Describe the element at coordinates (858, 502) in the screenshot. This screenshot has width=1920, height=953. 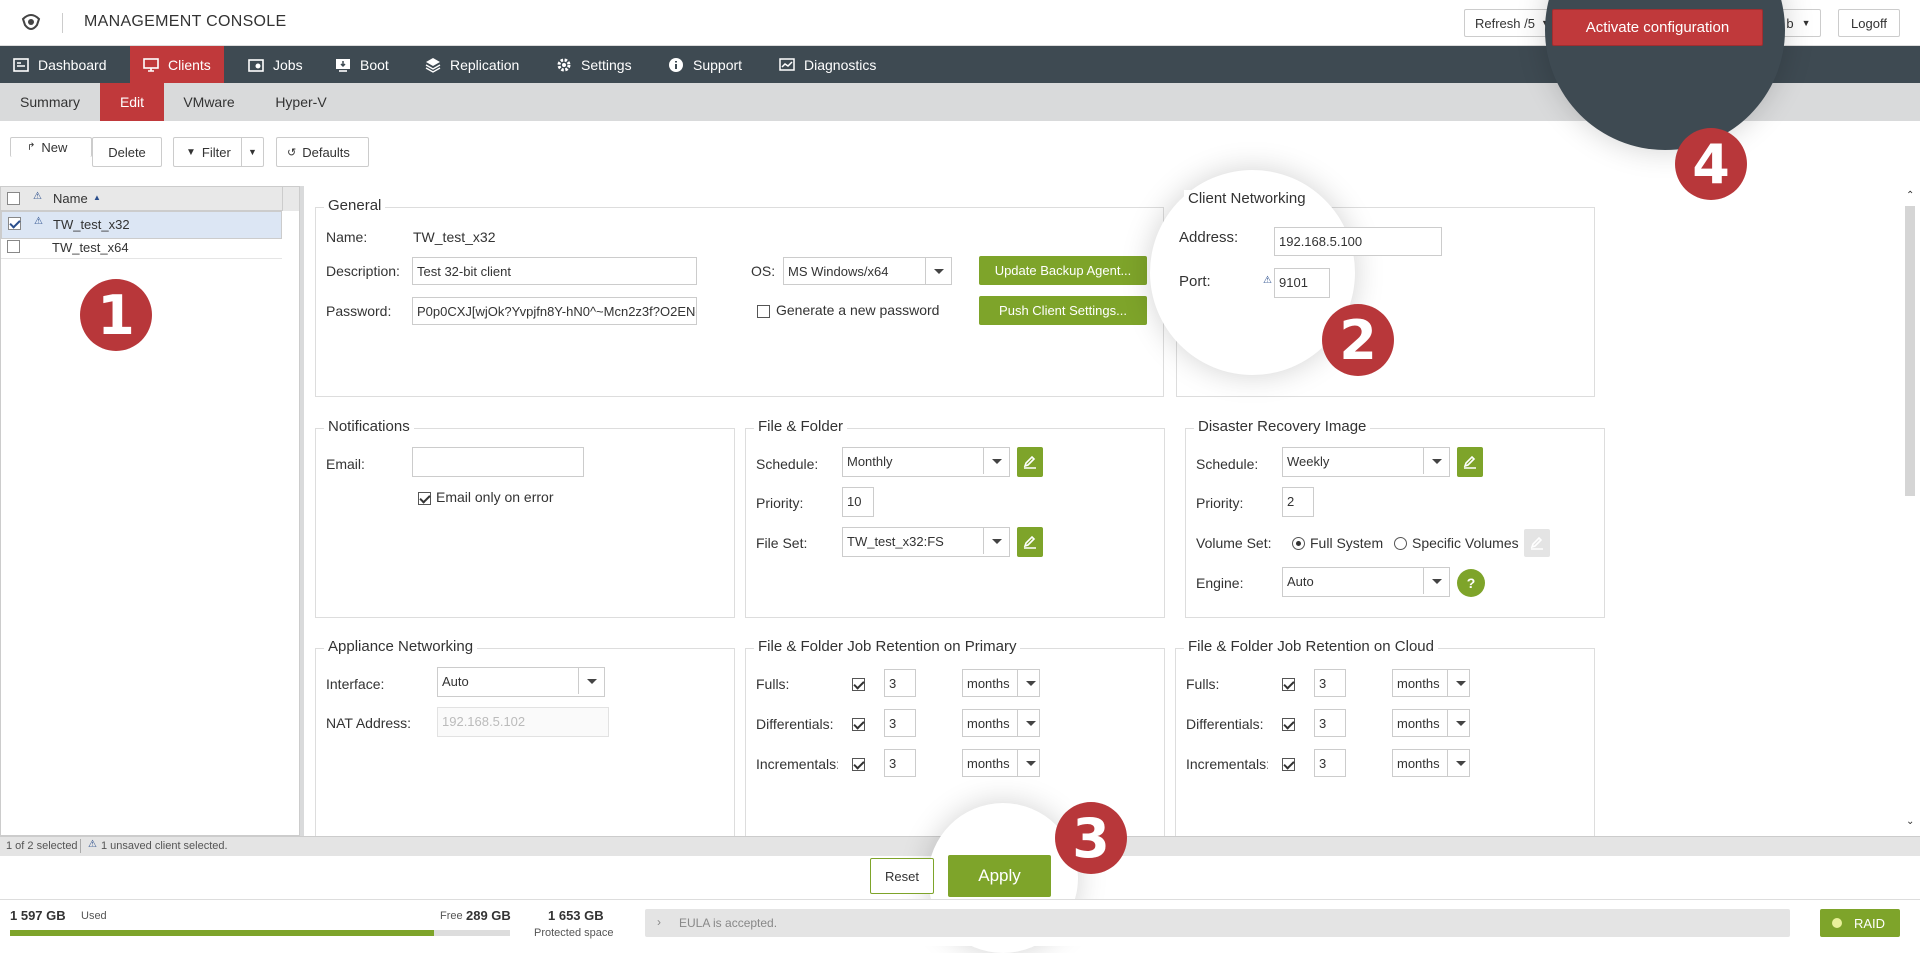
I see `priority-field: 10` at that location.